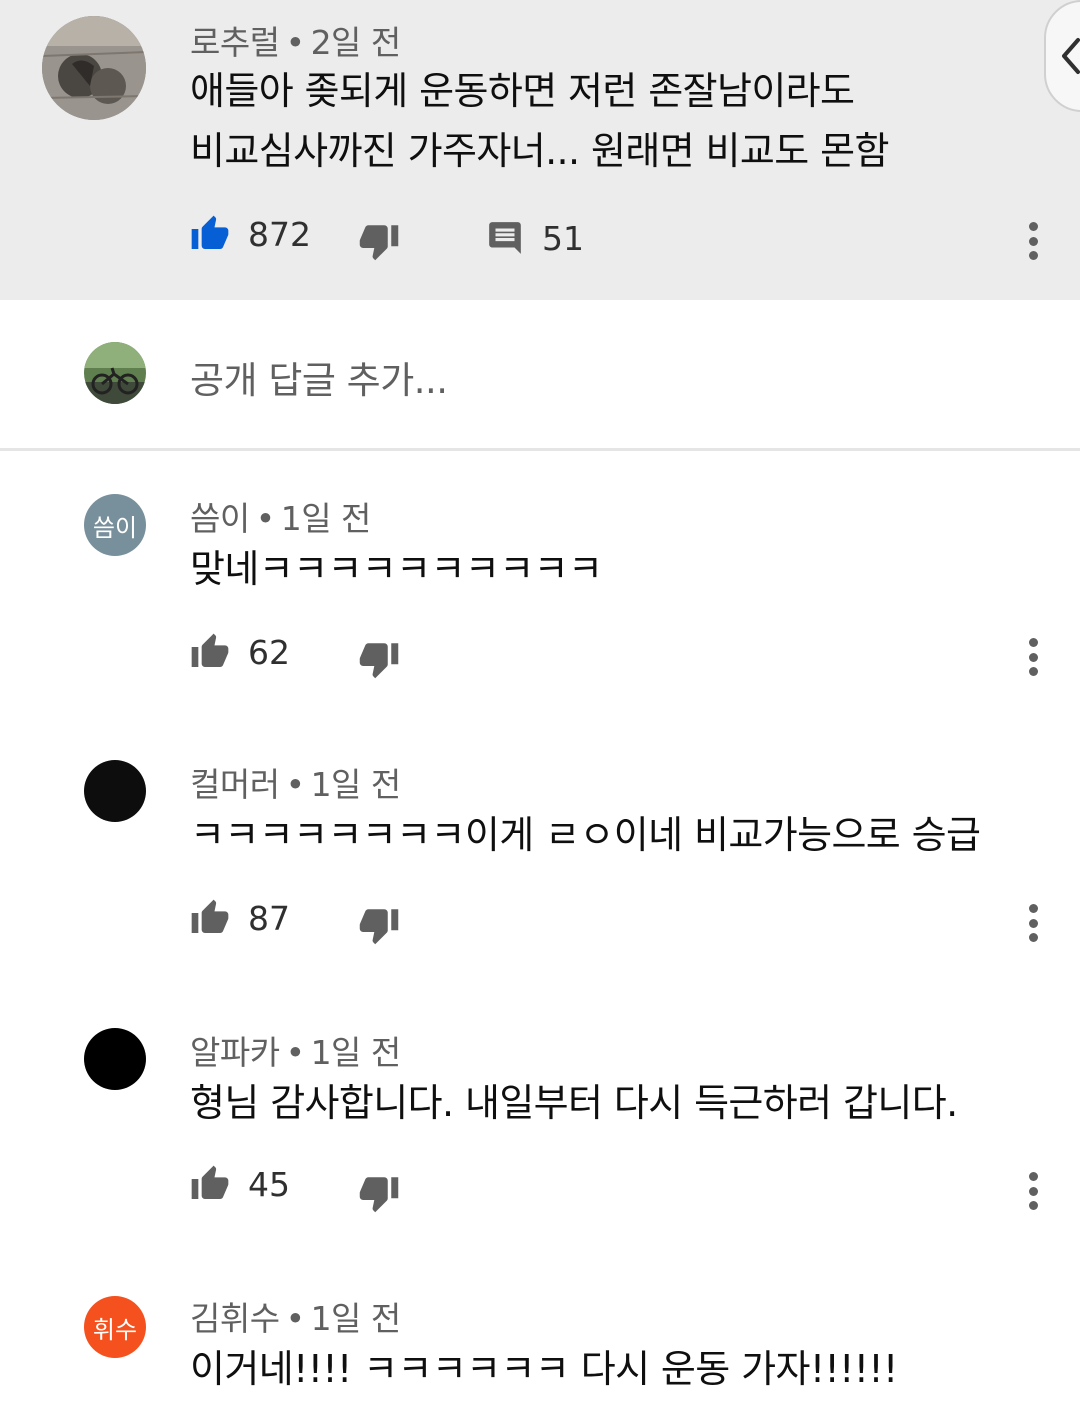 The width and height of the screenshot is (1080, 1401). What do you see at coordinates (356, 42) in the screenshot?
I see `comment-time: 2일 전` at bounding box center [356, 42].